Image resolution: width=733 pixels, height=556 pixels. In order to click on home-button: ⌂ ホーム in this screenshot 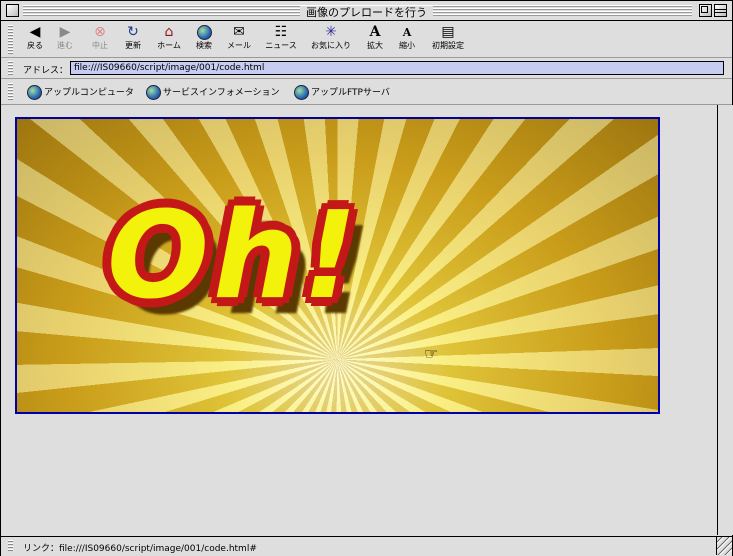, I will do `click(169, 40)`.